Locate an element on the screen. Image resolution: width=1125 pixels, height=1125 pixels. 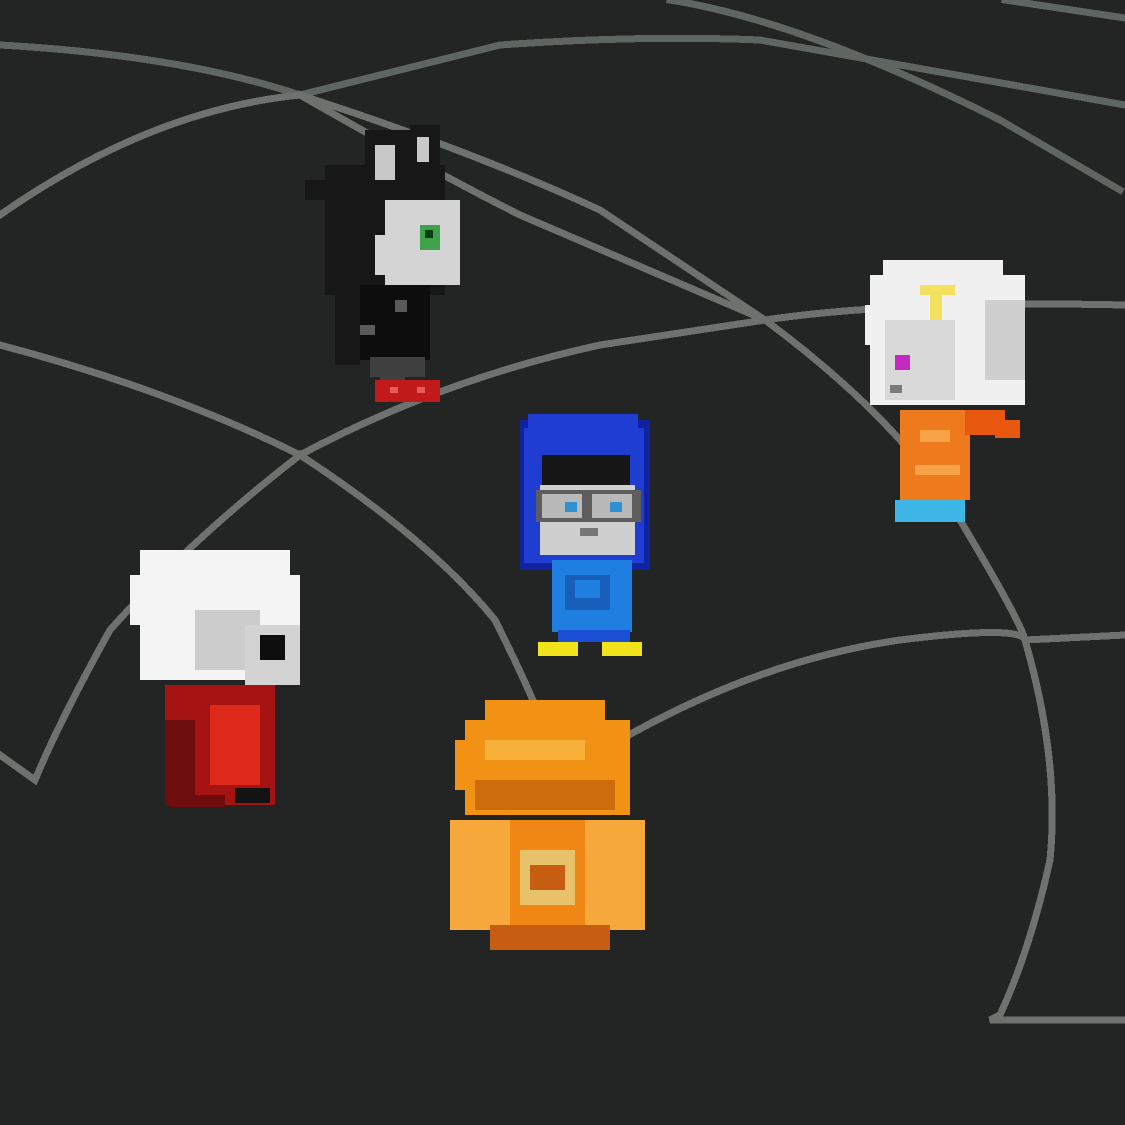
outfit-light is located at coordinates (235, 745).